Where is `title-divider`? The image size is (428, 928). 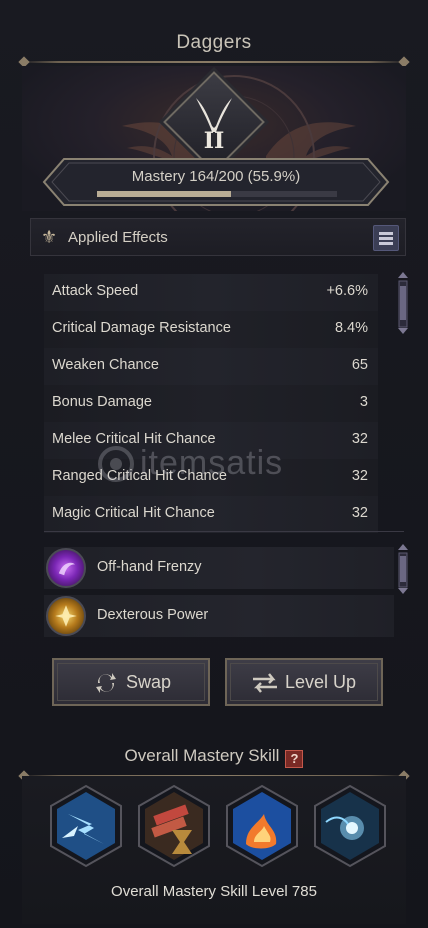 title-divider is located at coordinates (214, 62).